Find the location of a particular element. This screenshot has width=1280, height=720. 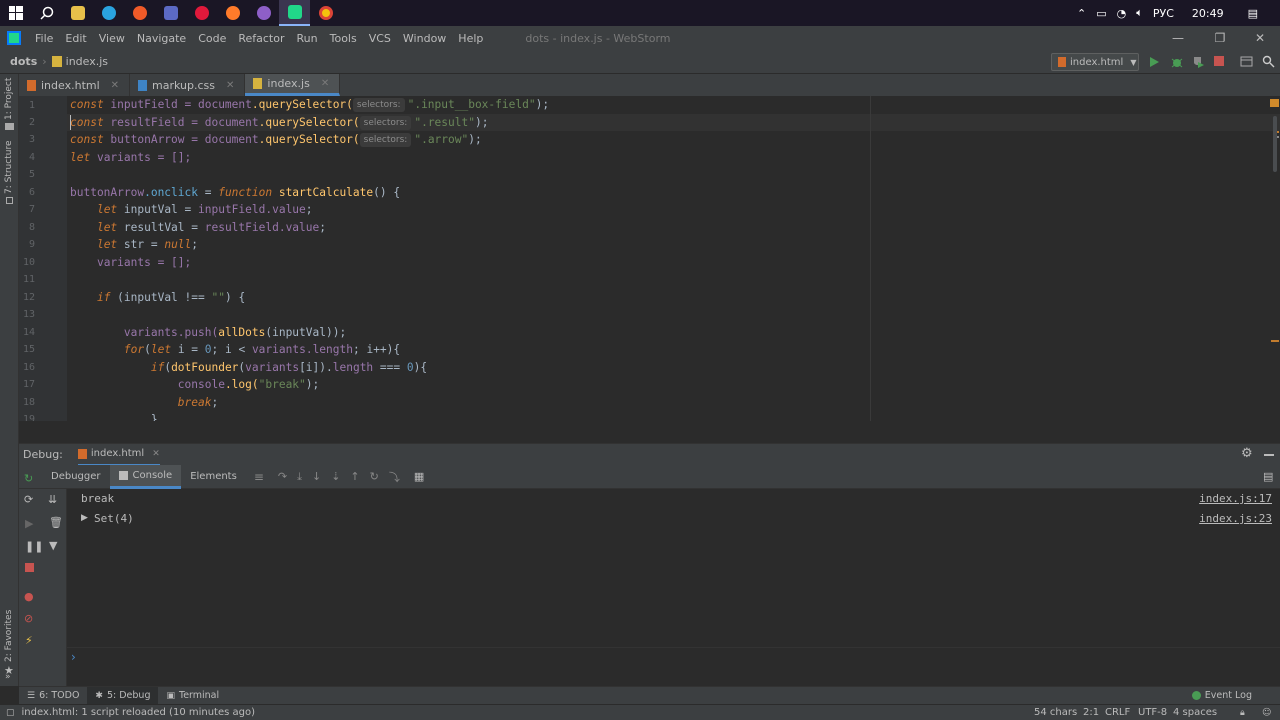

close-session-icon: ✕ is located at coordinates (156, 454).